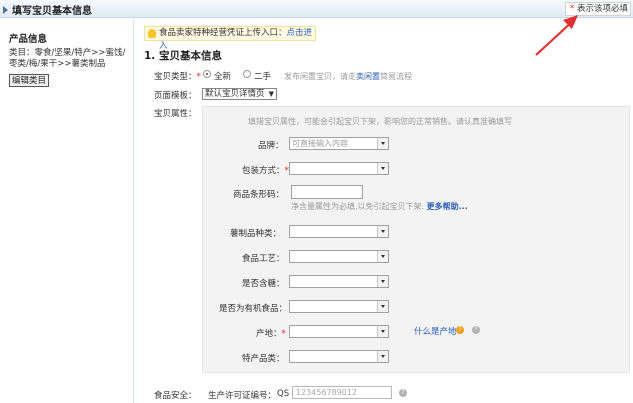 This screenshot has width=633, height=403. I want to click on lightbulb-icon, so click(152, 33).